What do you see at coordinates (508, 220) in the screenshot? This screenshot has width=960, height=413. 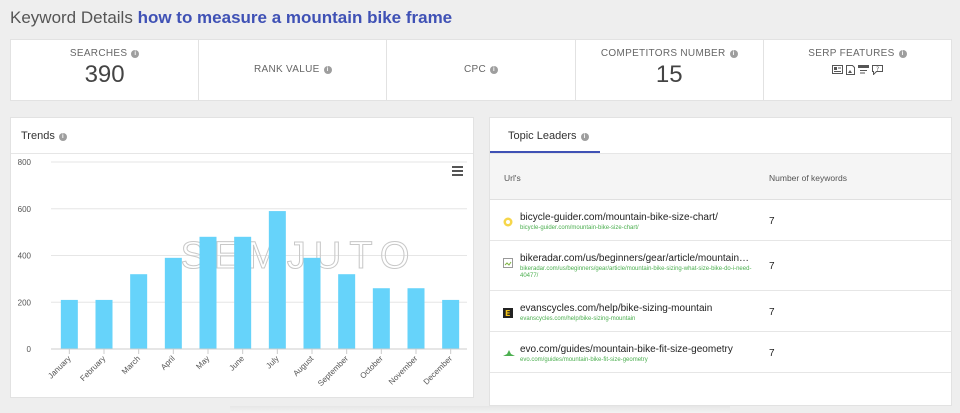 I see `bicycle-guider-favicon` at bounding box center [508, 220].